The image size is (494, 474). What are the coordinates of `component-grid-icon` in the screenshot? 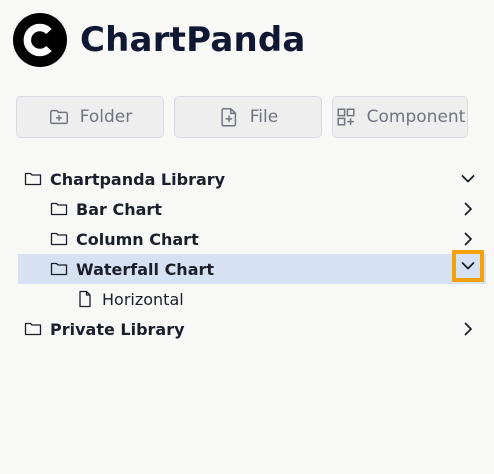 It's located at (346, 117).